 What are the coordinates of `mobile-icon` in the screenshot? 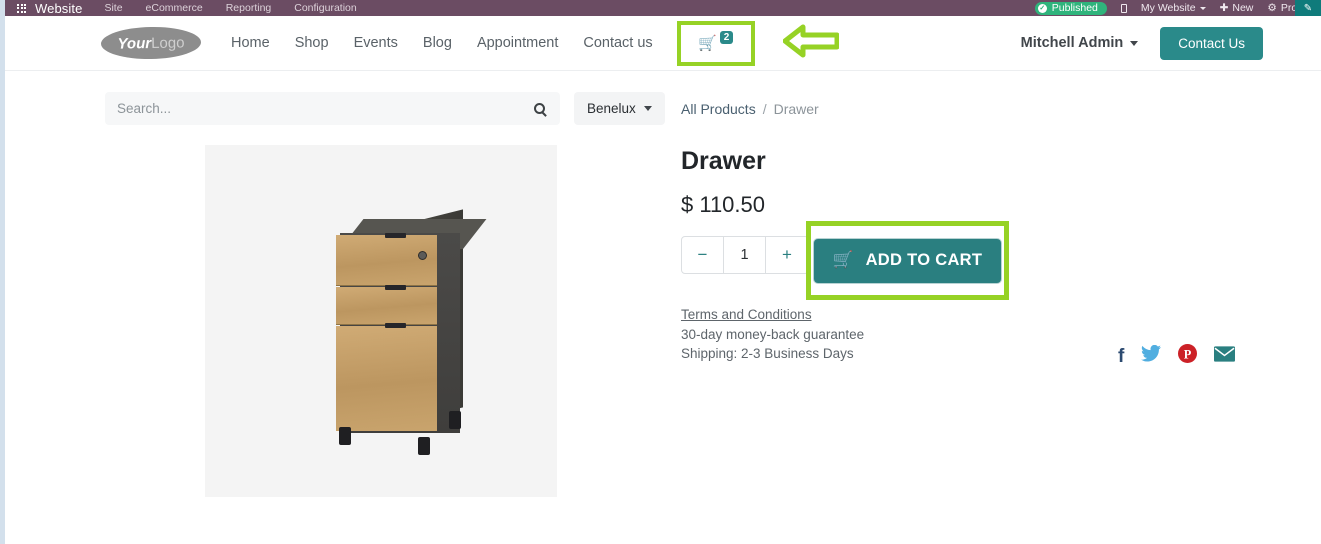 It's located at (1123, 8).